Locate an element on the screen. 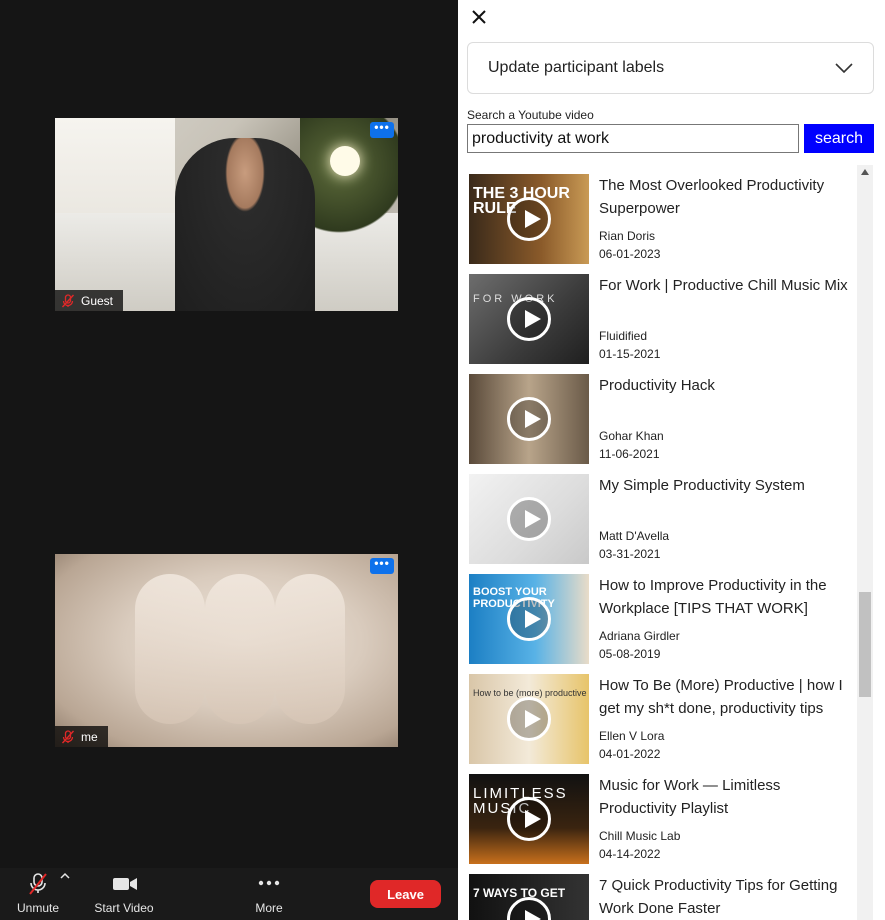 Image resolution: width=885 pixels, height=920 pixels. video-tile-guest: ••• Guest is located at coordinates (226, 214).